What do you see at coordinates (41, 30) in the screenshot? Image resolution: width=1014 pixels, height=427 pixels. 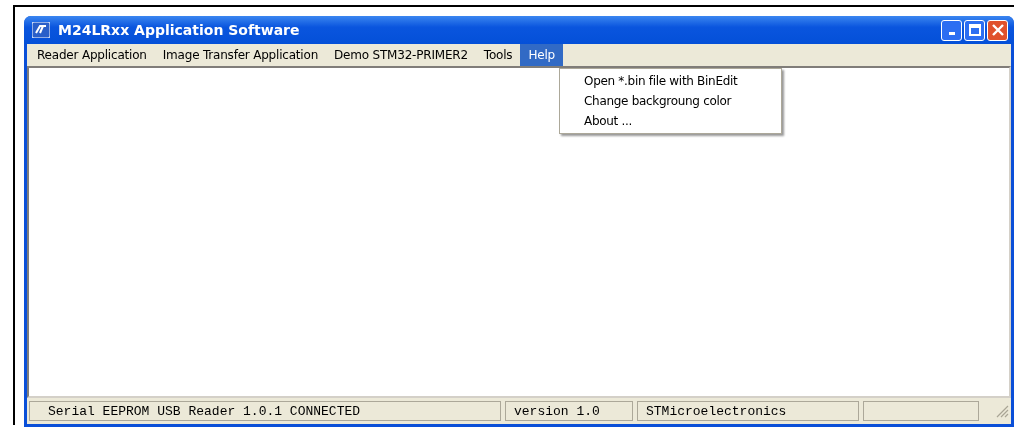 I see `logo-icon` at bounding box center [41, 30].